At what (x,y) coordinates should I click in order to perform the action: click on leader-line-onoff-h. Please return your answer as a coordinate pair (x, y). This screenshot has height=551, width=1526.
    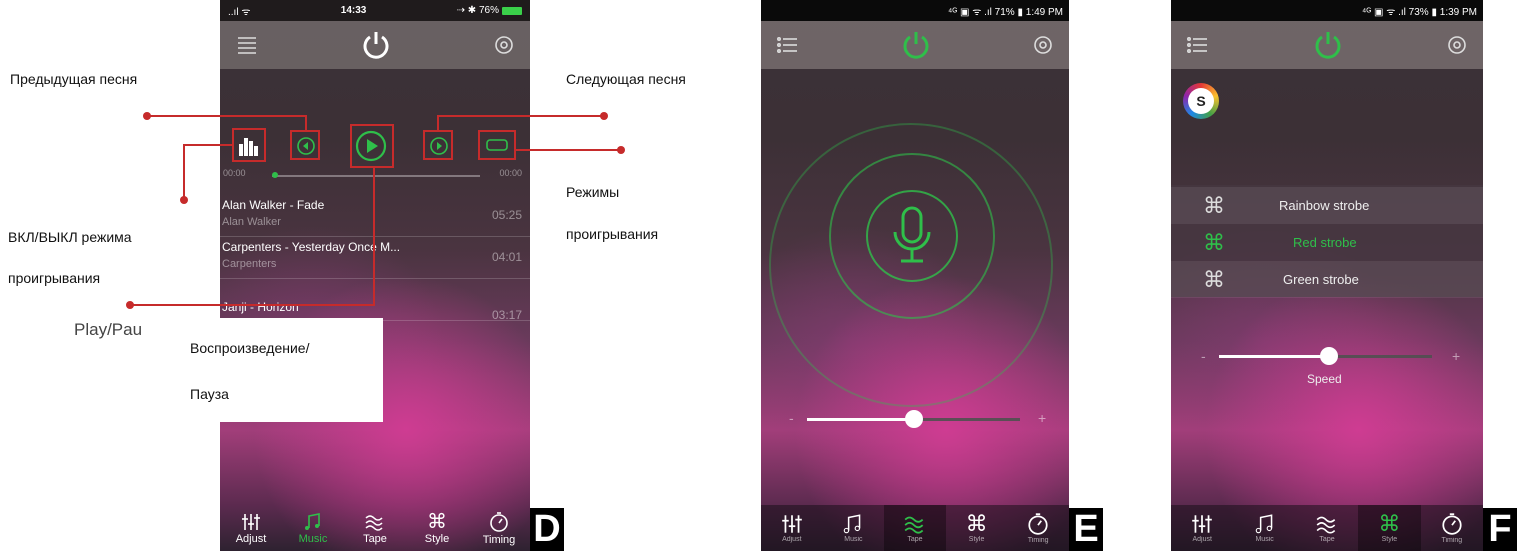
    Looking at the image, I should click on (208, 145).